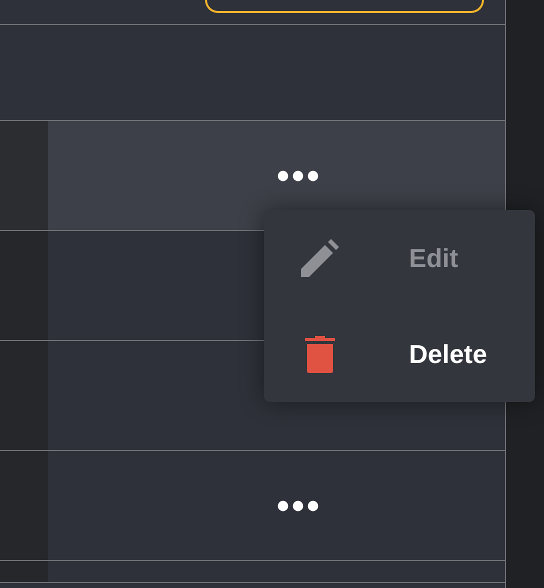 Image resolution: width=544 pixels, height=588 pixels. I want to click on trash-icon, so click(320, 354).